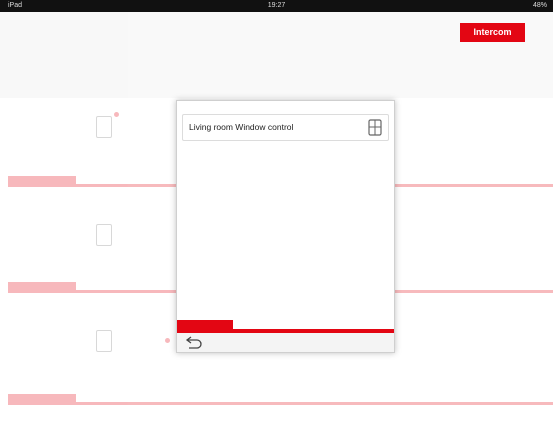 The width and height of the screenshot is (553, 421). Describe the element at coordinates (285, 342) in the screenshot. I see `dialog-footer` at that location.